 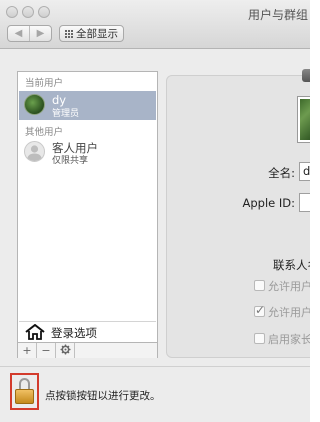 I want to click on back-arrow-icon: ◀, so click(x=18, y=33).